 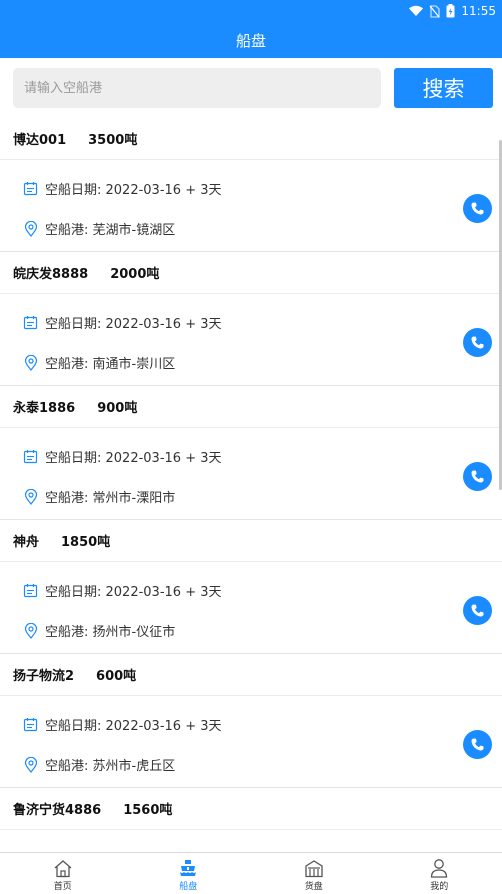 I want to click on ship-name: 神舟, so click(x=26, y=542).